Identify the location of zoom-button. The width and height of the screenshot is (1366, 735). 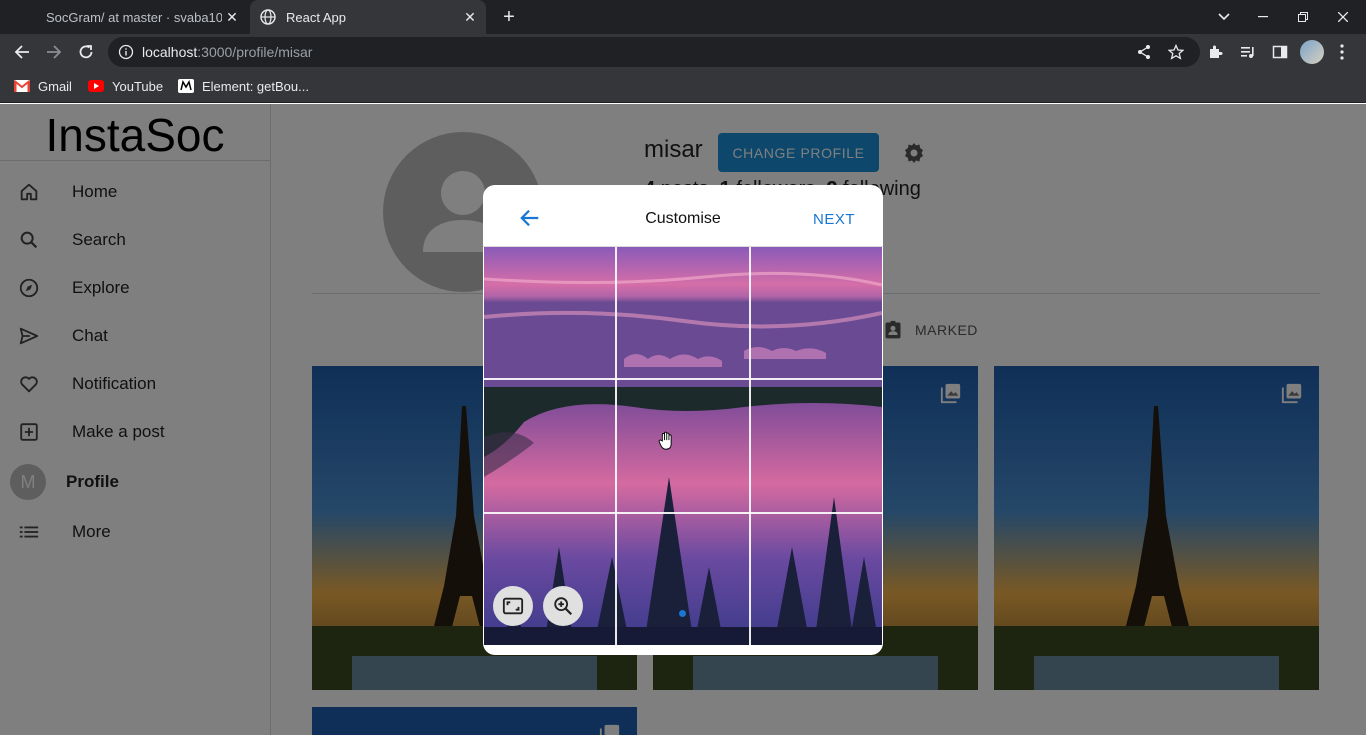
(563, 606).